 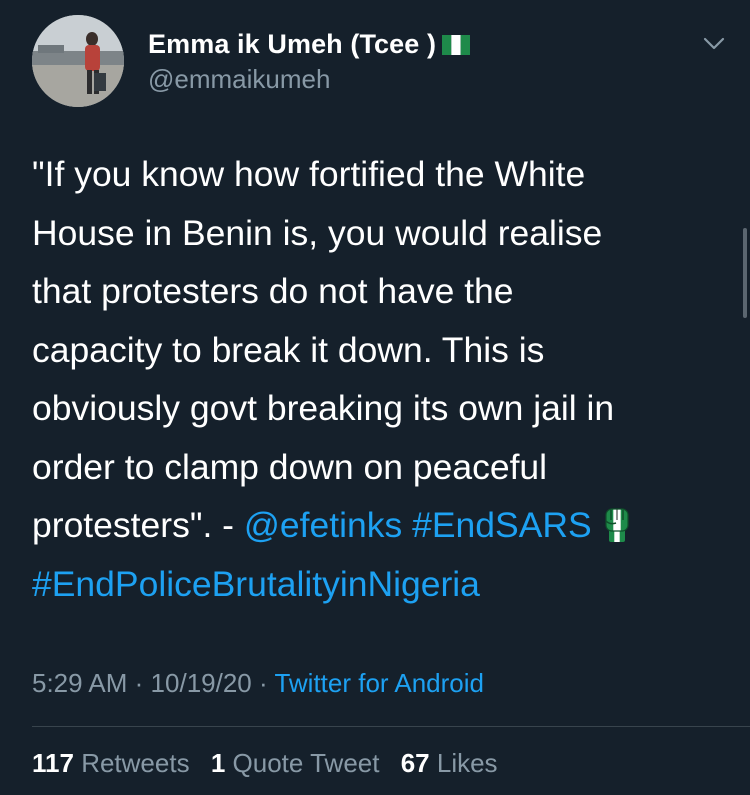 I want to click on likes-count: 67, so click(x=415, y=763).